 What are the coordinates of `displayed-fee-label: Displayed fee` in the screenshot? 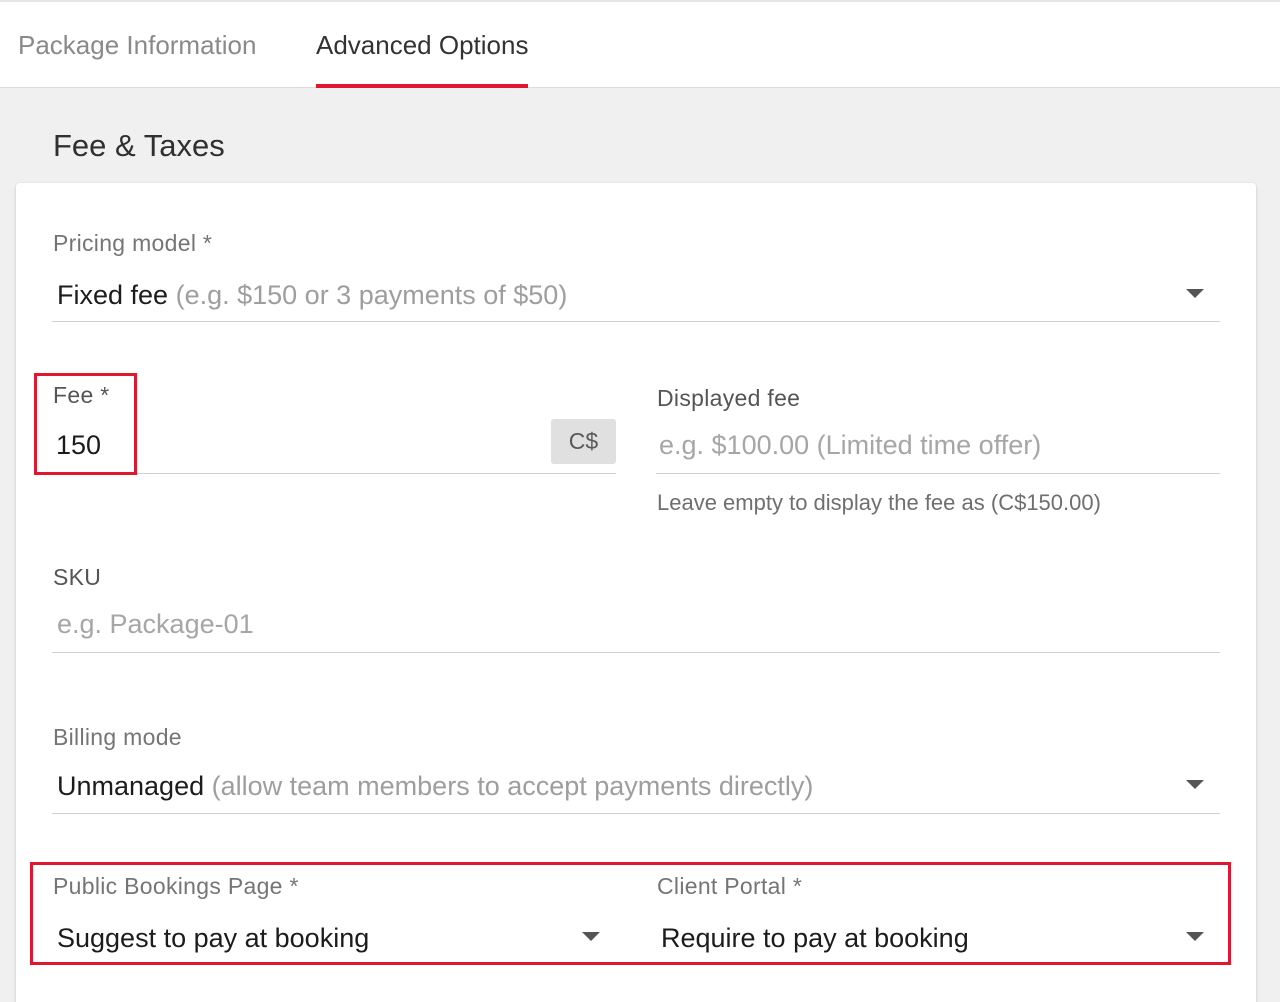 It's located at (729, 398).